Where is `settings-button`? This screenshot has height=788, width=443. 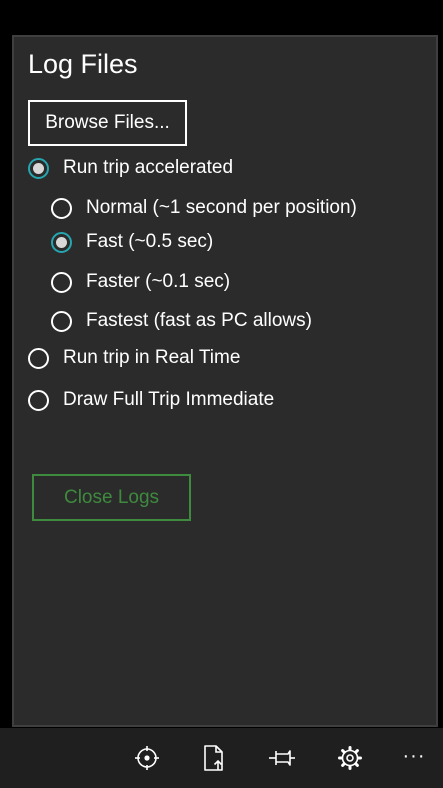
settings-button is located at coordinates (350, 758).